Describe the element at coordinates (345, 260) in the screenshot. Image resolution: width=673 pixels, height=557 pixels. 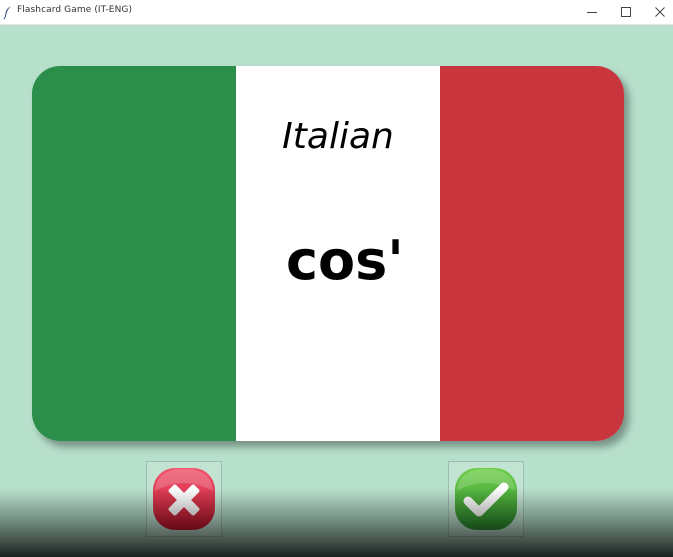
I see `card-word: cos'` at that location.